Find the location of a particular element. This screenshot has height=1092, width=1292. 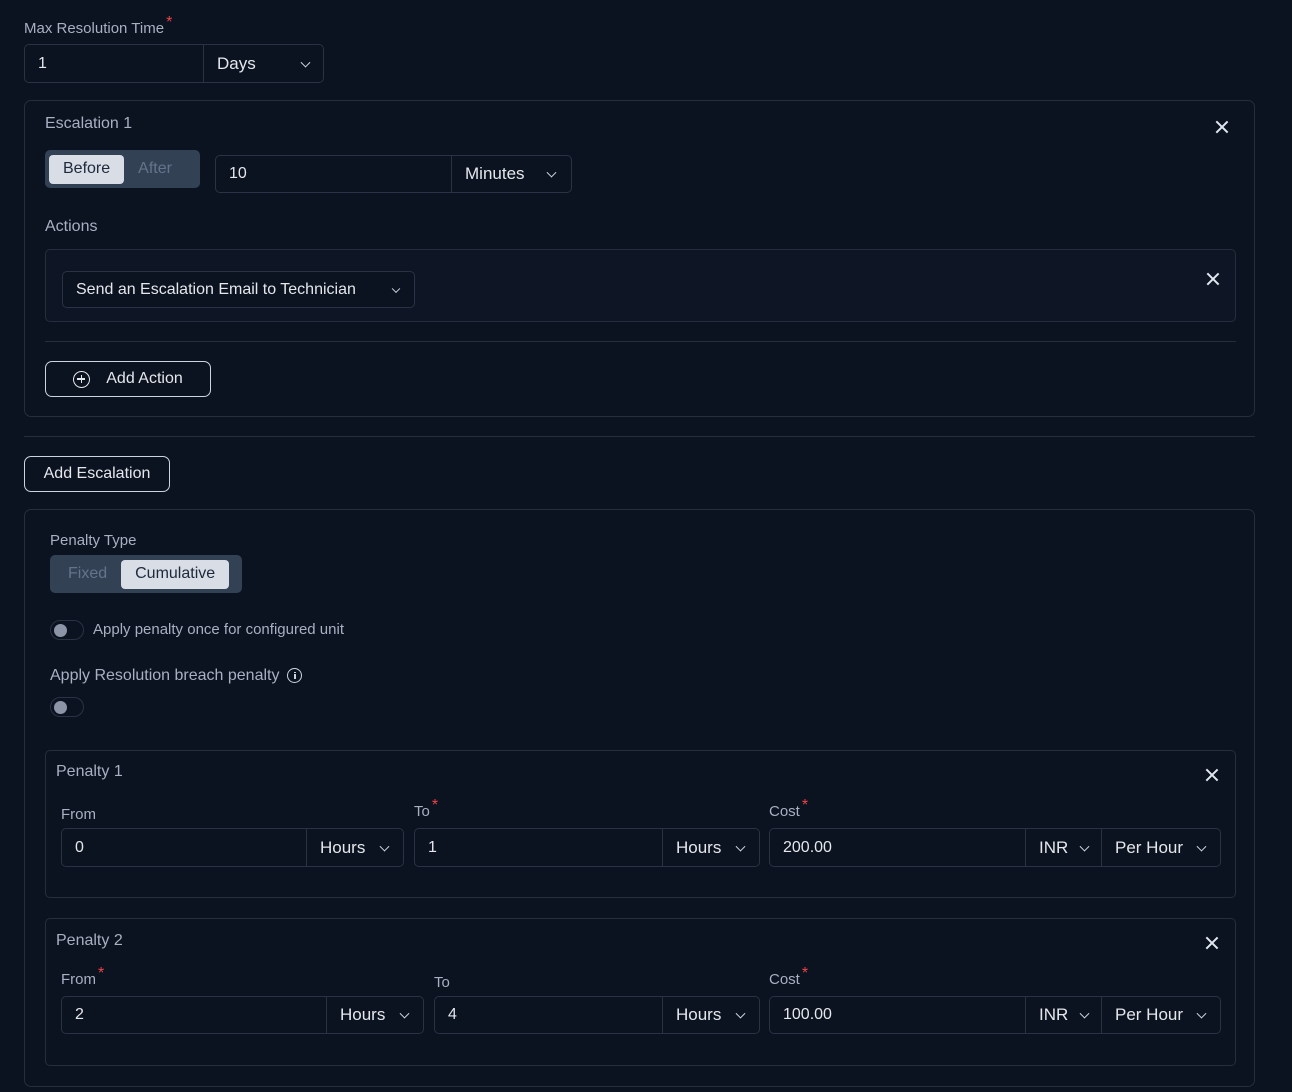

actions-label: Actions is located at coordinates (71, 226).